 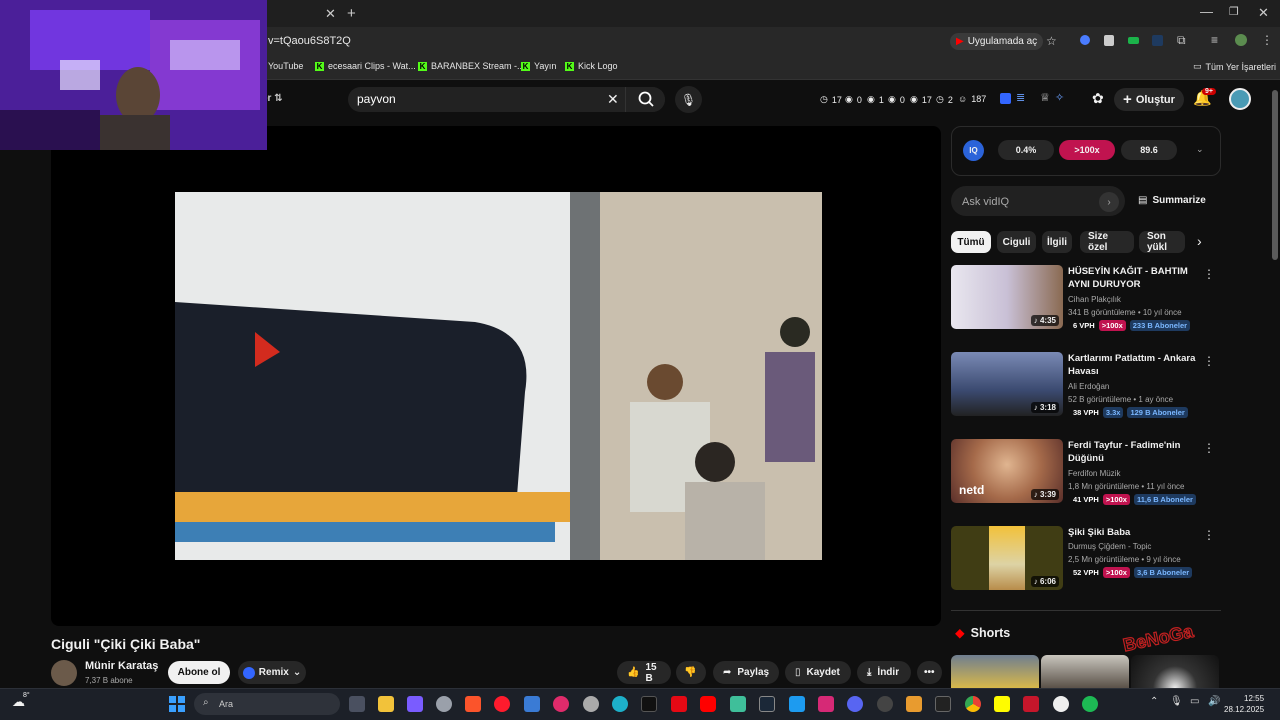 What do you see at coordinates (1107, 242) in the screenshot?
I see `chip-for-you: Size özel` at bounding box center [1107, 242].